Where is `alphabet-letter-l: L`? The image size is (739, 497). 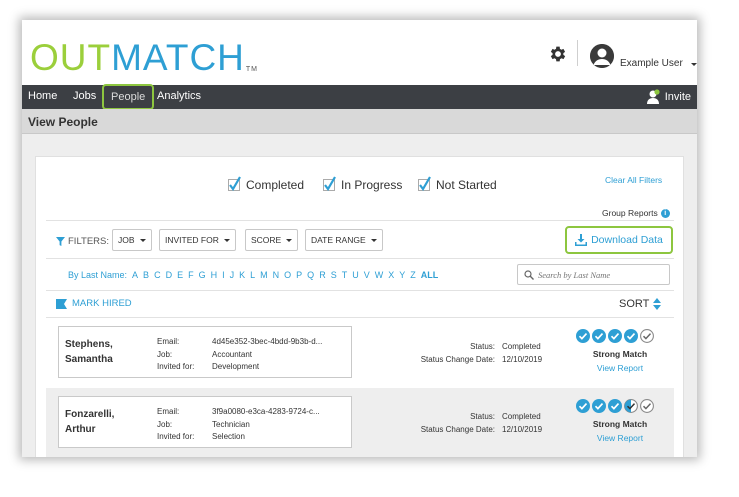
alphabet-letter-l: L is located at coordinates (252, 275).